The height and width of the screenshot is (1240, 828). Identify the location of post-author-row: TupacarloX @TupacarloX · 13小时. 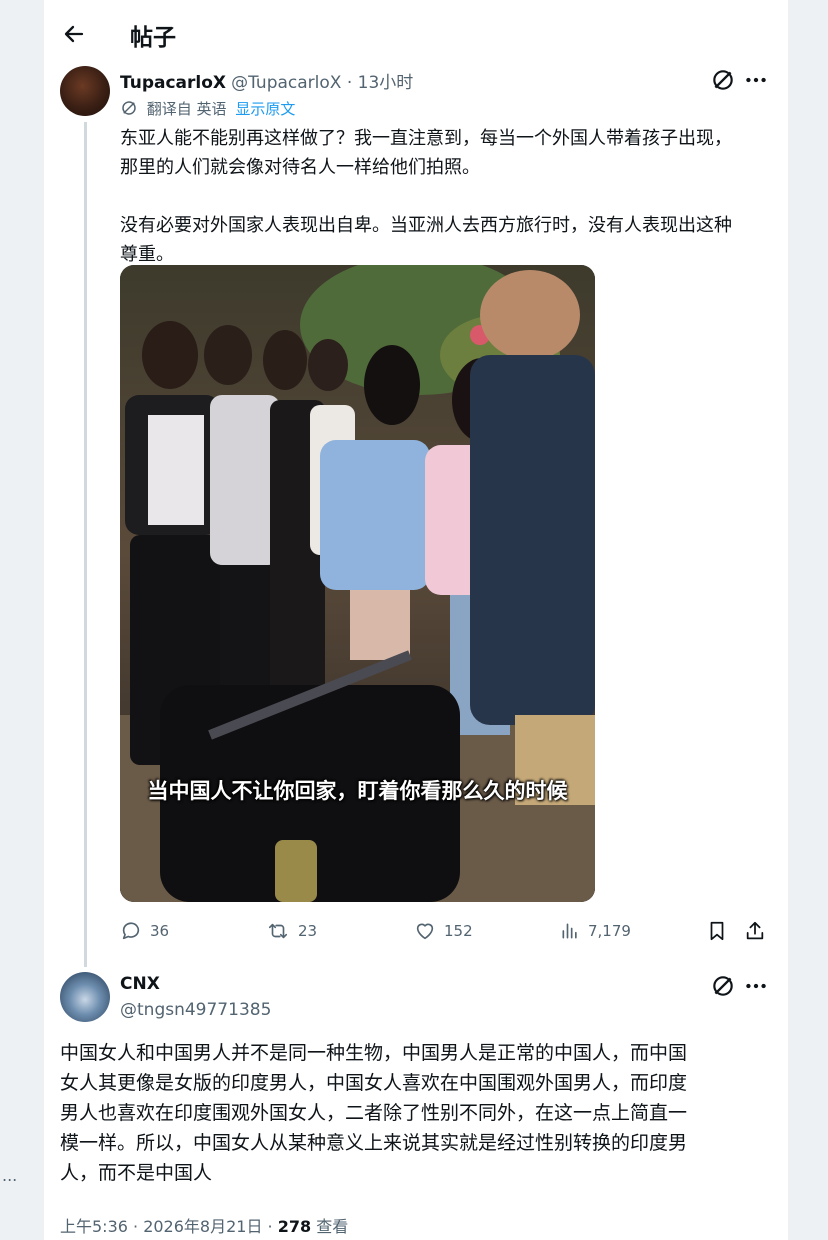
(266, 80).